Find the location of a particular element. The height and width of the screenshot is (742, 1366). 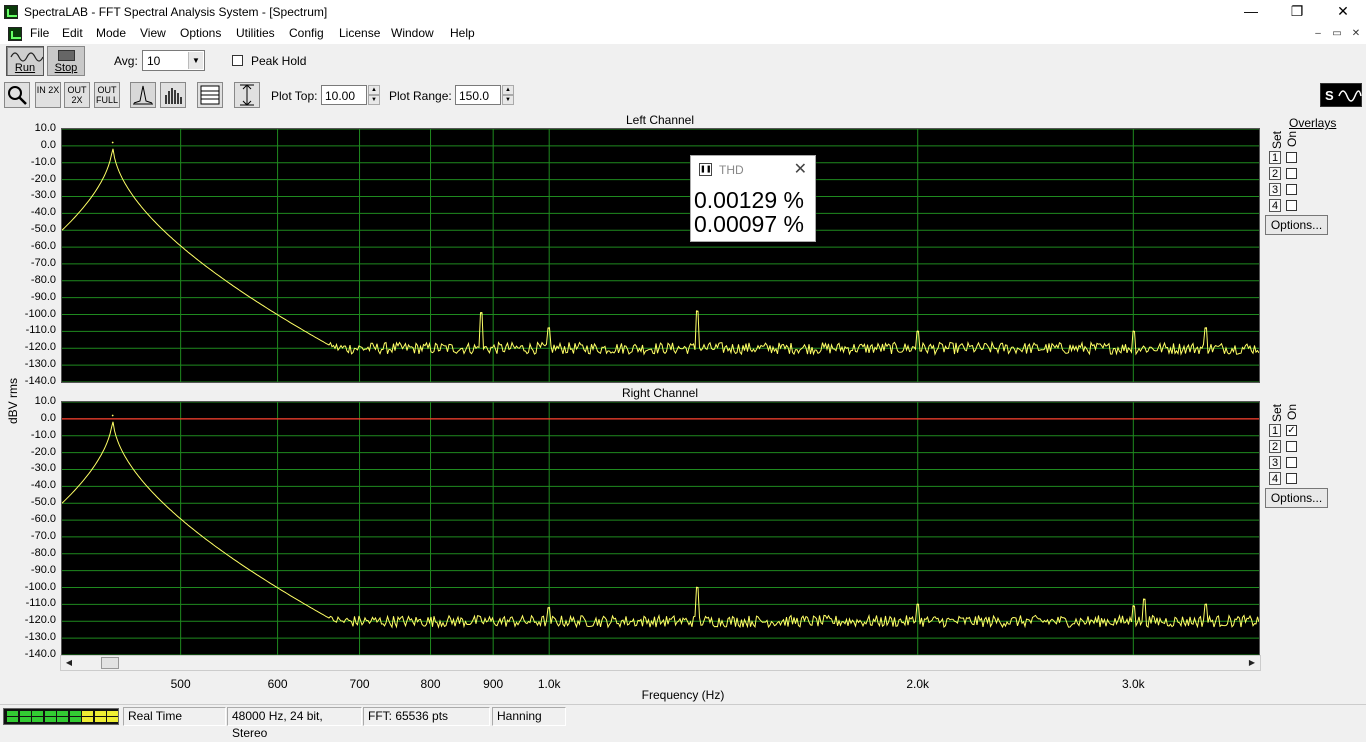

menu-utilities: Utilities is located at coordinates (255, 33).